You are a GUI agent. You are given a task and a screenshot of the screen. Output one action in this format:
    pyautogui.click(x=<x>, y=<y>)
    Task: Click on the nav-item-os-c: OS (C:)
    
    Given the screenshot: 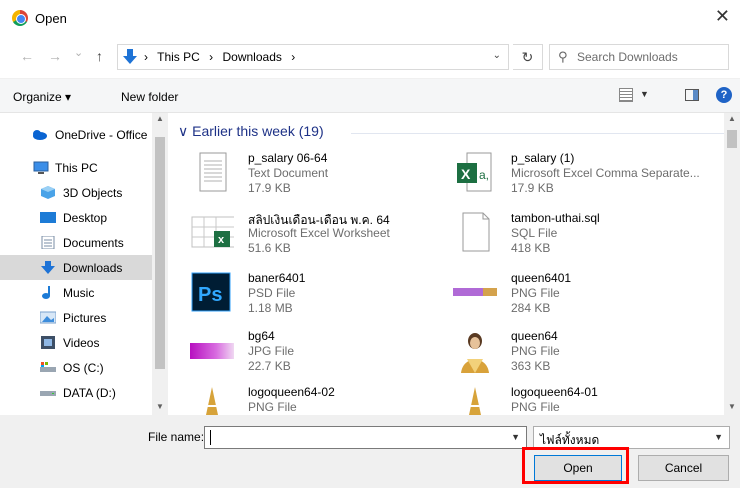 What is the action you would take?
    pyautogui.click(x=76, y=367)
    